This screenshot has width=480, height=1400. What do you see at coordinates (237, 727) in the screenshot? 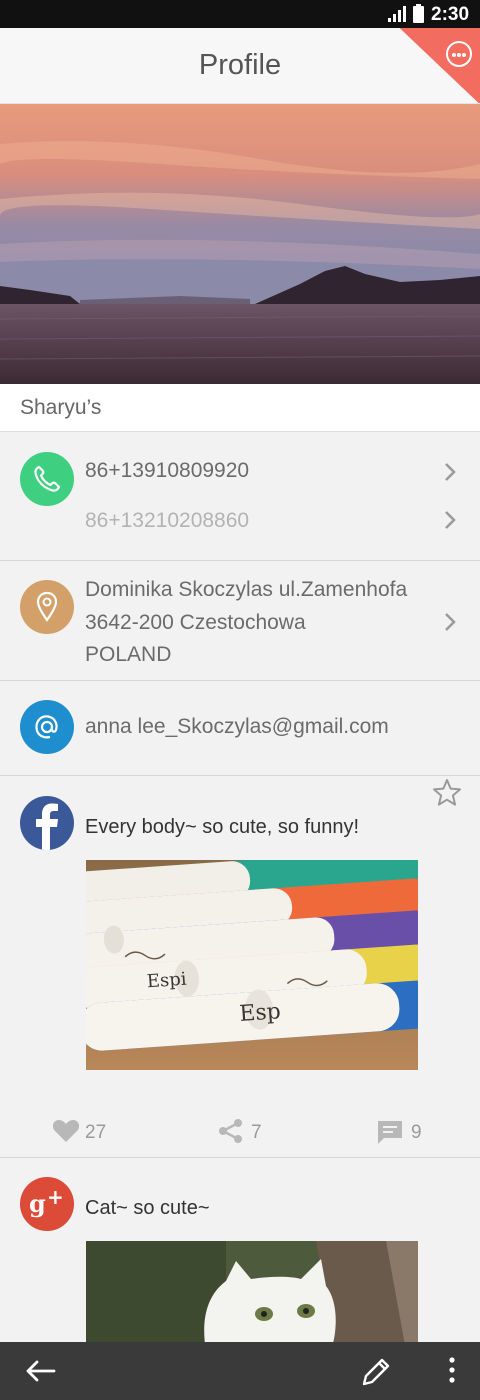
I see `email-address: anna lee_Skoczylas@gmail.com` at bounding box center [237, 727].